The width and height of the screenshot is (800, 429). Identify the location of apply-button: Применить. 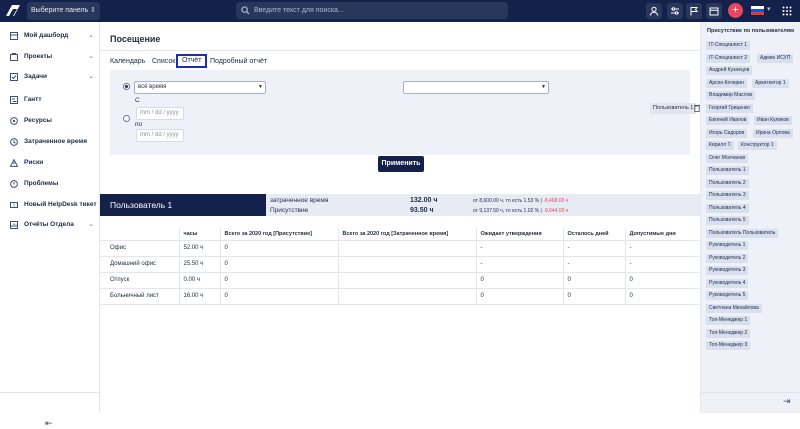
(401, 164).